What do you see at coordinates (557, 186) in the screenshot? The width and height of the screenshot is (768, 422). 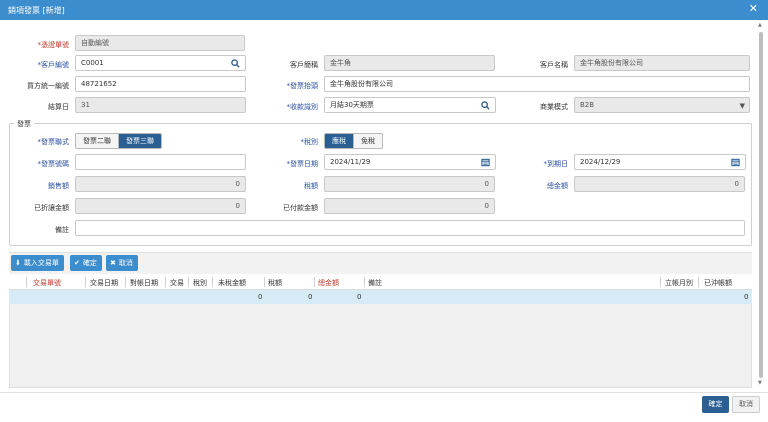 I see `total-amount-label: 總金額` at bounding box center [557, 186].